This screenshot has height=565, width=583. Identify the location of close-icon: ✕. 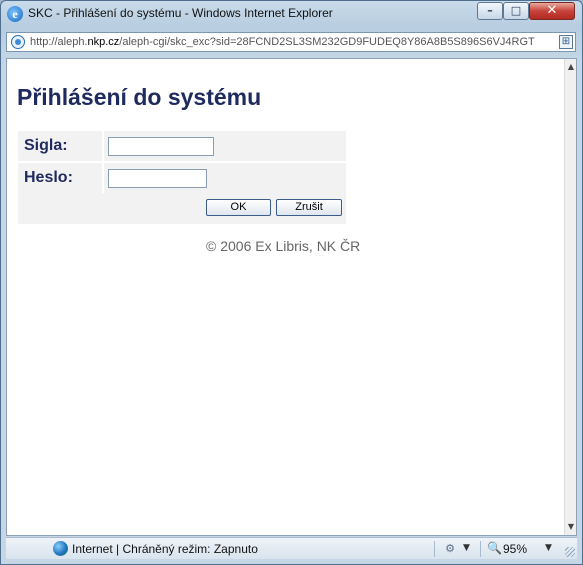
(552, 10).